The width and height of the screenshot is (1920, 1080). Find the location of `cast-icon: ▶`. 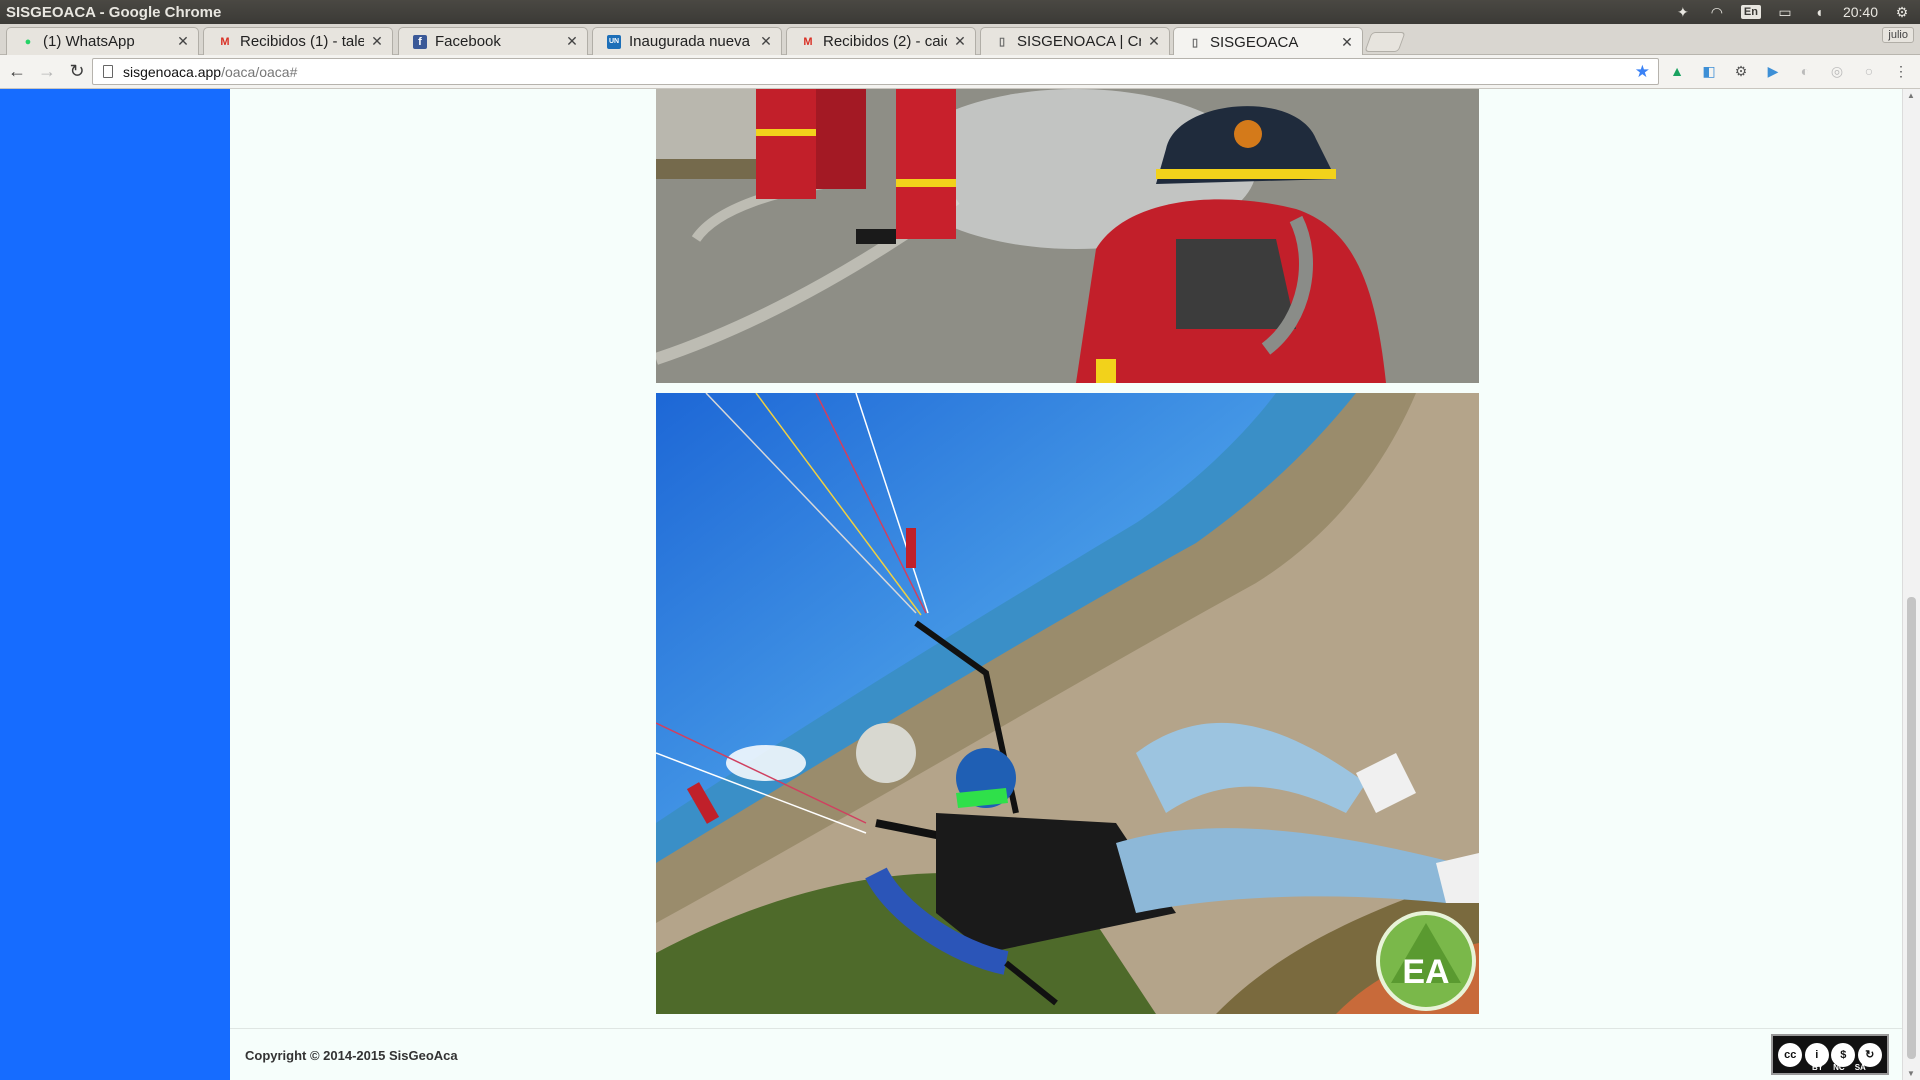

cast-icon: ▶ is located at coordinates (1773, 71).